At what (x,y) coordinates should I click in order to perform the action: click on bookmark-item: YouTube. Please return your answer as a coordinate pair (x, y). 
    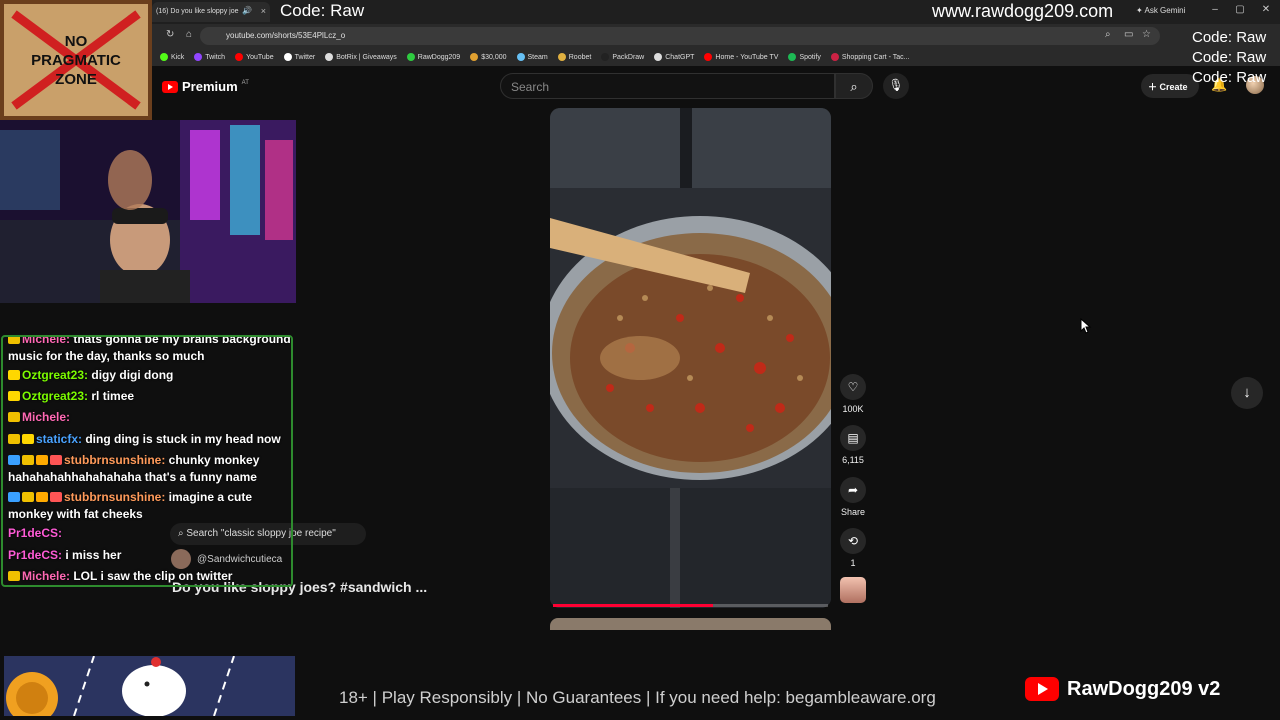
    Looking at the image, I should click on (254, 57).